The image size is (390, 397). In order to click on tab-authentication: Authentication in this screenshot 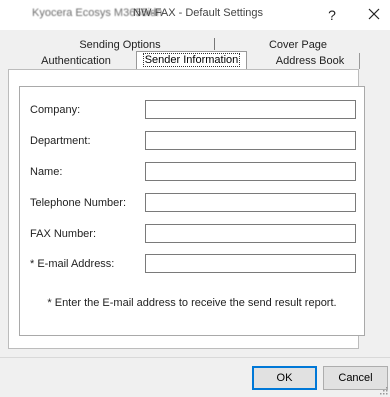, I will do `click(76, 61)`.